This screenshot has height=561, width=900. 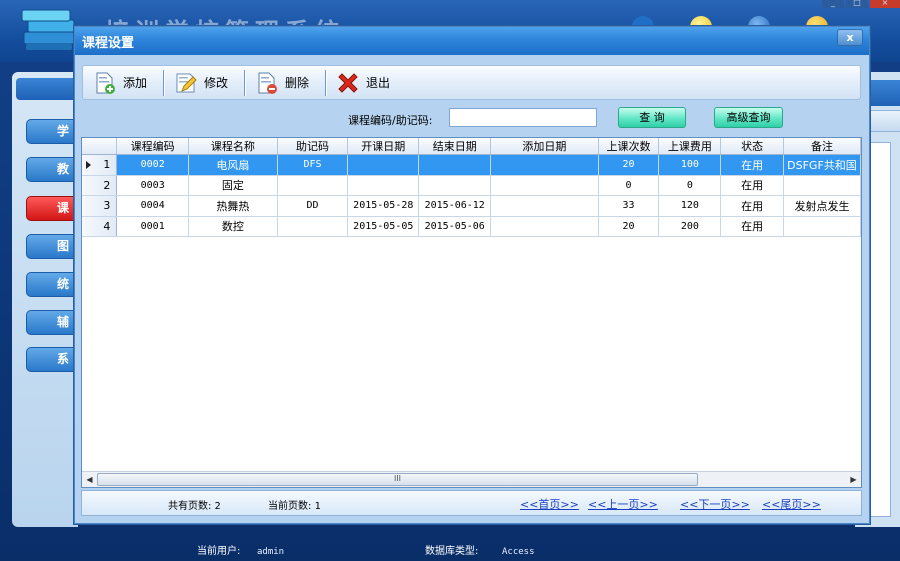 What do you see at coordinates (52, 131) in the screenshot?
I see `sidebar-item: 学` at bounding box center [52, 131].